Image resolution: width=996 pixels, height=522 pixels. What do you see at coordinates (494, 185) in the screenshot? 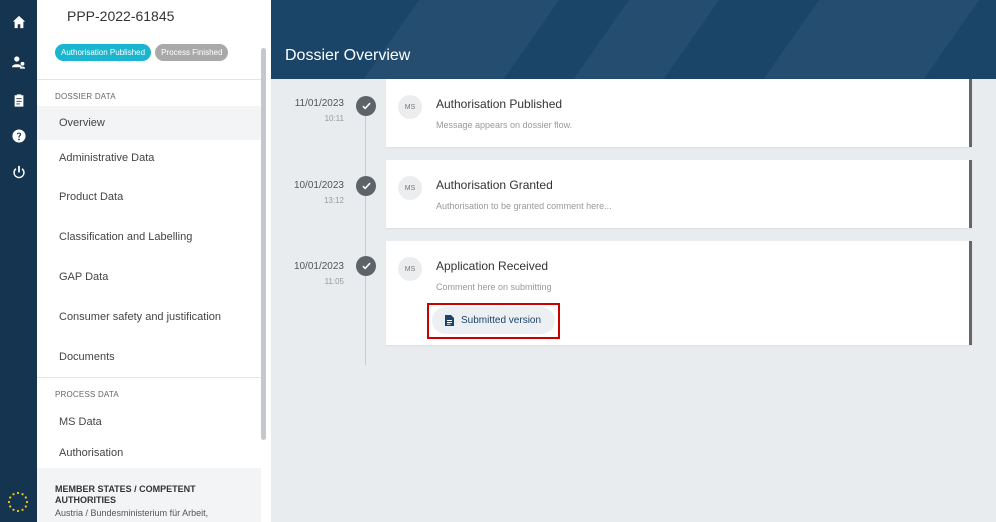
I see `timeline-event-title: Authorisation Granted` at bounding box center [494, 185].